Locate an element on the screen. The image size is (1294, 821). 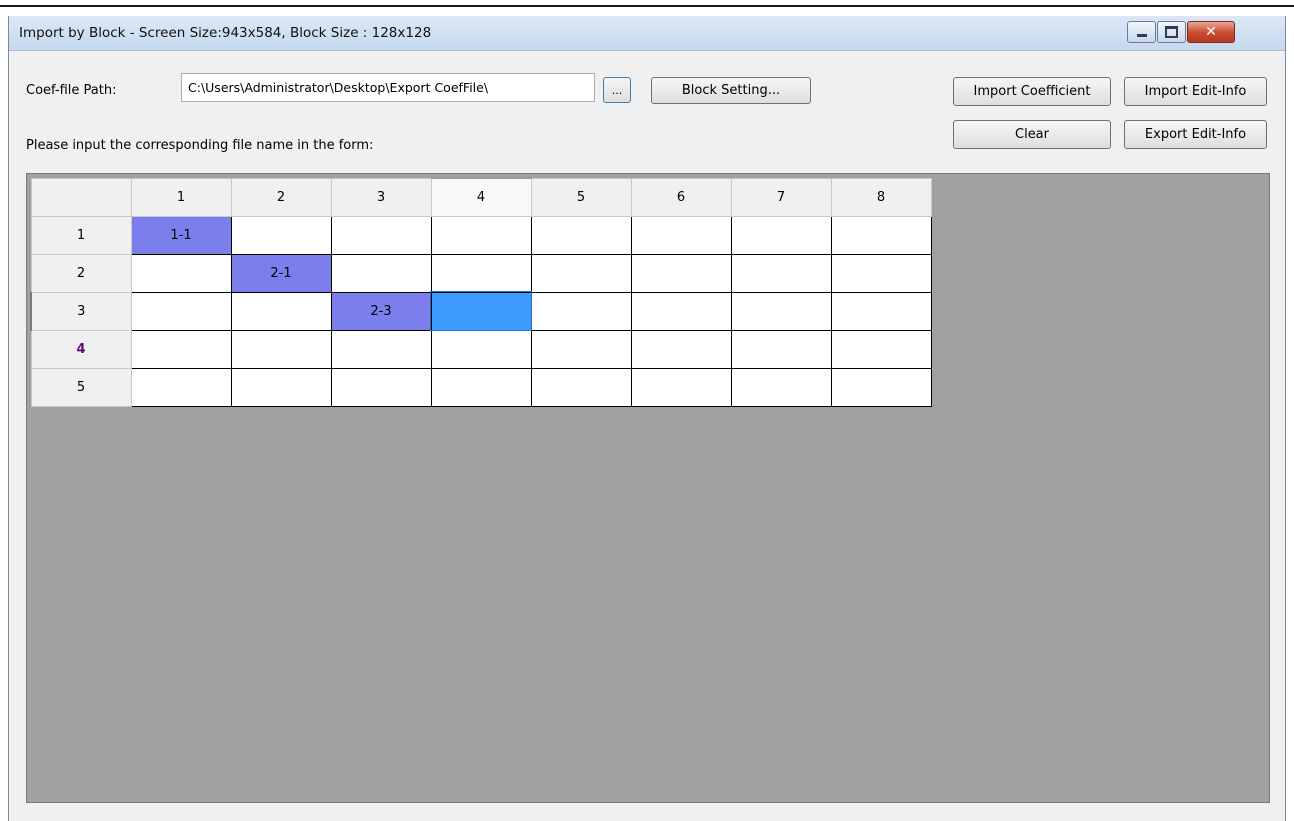
grid-cell-selected is located at coordinates (481, 311).